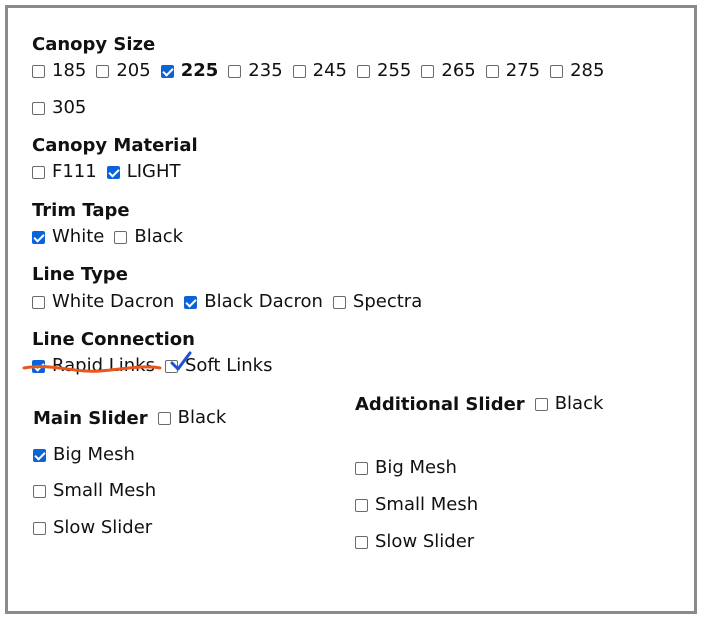 The height and width of the screenshot is (627, 708). I want to click on option-label: 245, so click(330, 70).